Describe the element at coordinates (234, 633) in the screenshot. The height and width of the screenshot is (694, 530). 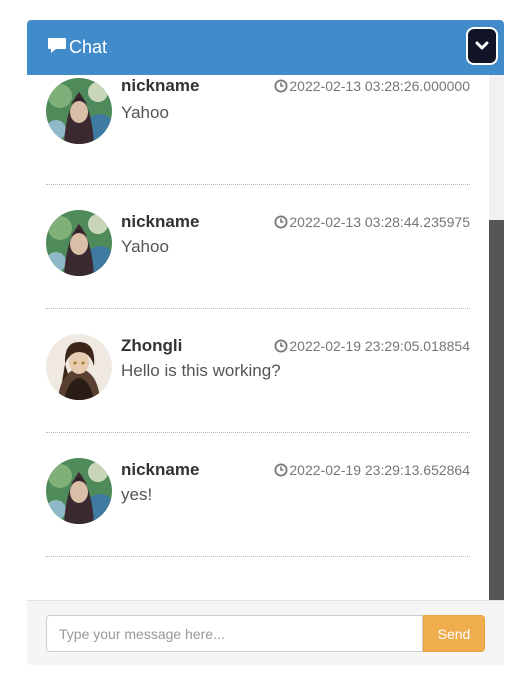
I see `message-input` at that location.